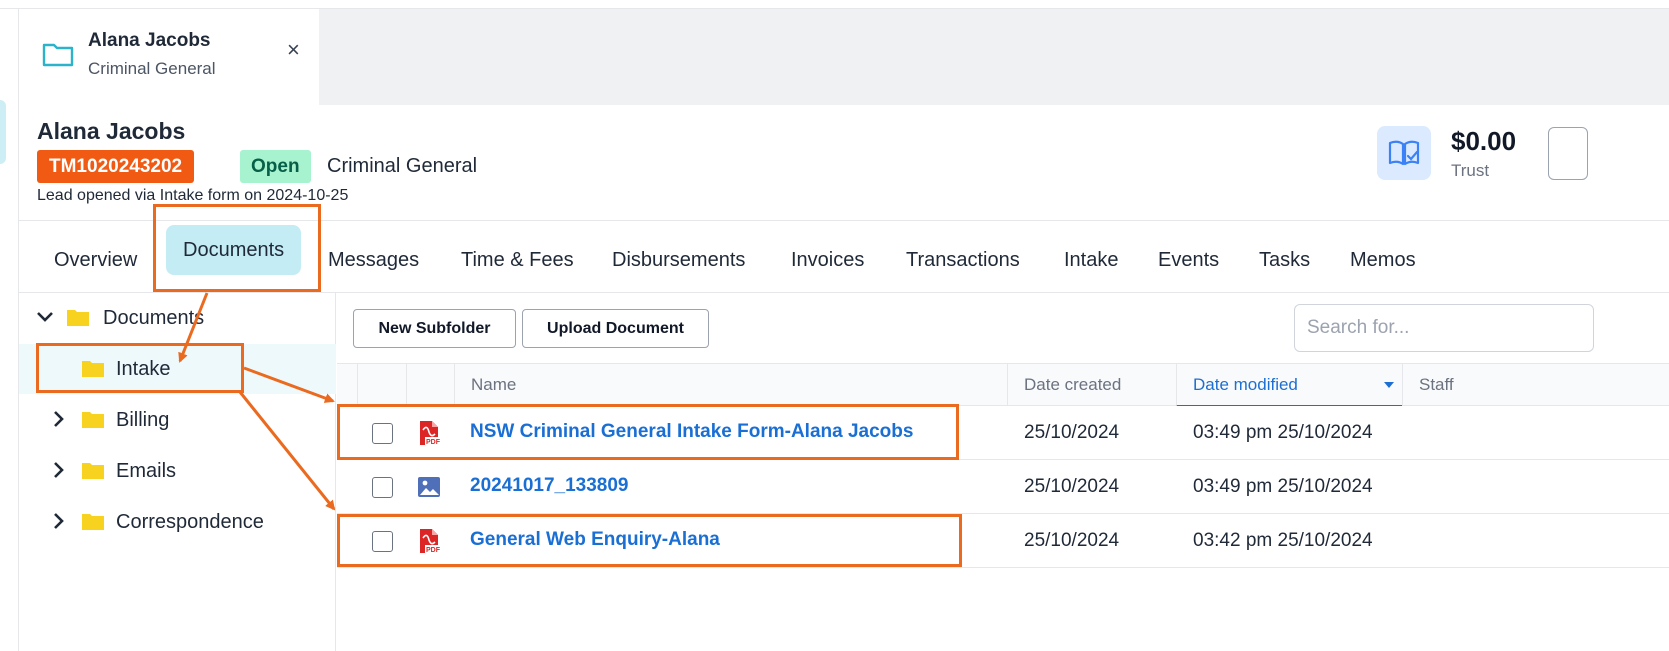 Image resolution: width=1669 pixels, height=651 pixels. I want to click on book-check-icon-svg, so click(1404, 153).